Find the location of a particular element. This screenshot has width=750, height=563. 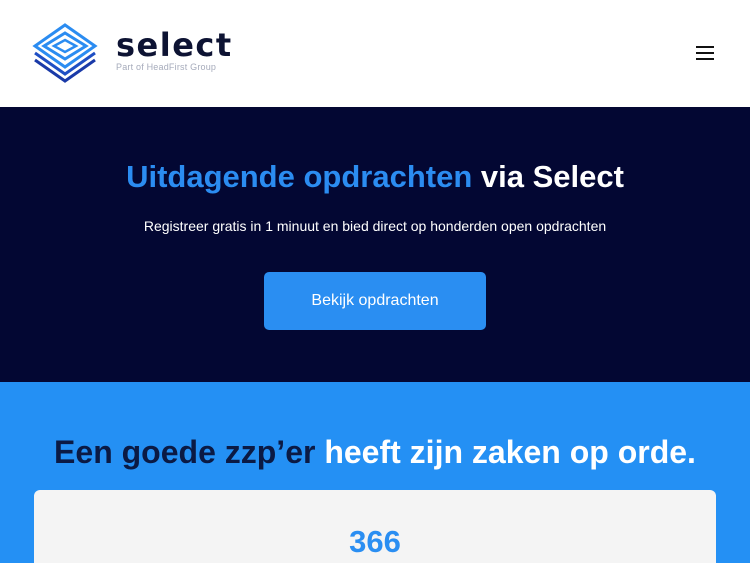

view-assignments-button: Bekijk opdrachten is located at coordinates (375, 301).